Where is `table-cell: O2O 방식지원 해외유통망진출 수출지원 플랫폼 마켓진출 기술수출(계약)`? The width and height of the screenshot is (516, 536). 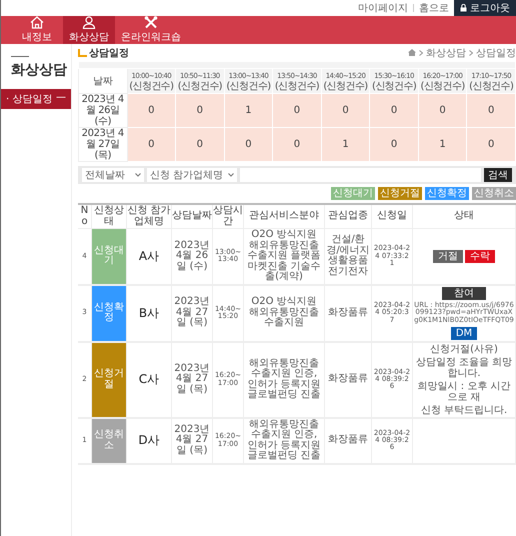
table-cell: O2O 방식지원 해외유통망진출 수출지원 플랫폼 마켓진출 기술수출(계약) is located at coordinates (284, 256).